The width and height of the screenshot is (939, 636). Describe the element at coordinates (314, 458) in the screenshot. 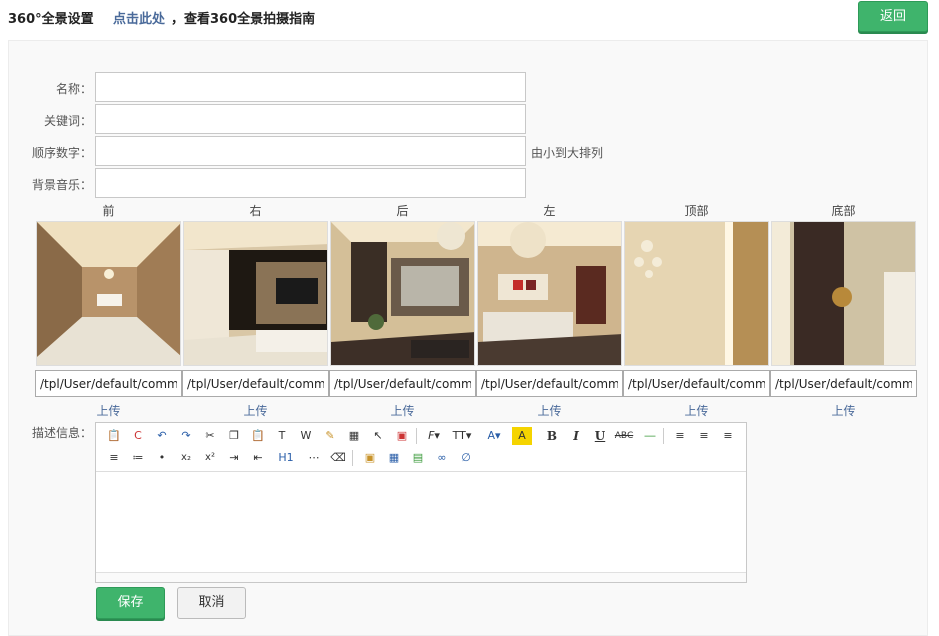

I see `table-icon: ⋯` at that location.